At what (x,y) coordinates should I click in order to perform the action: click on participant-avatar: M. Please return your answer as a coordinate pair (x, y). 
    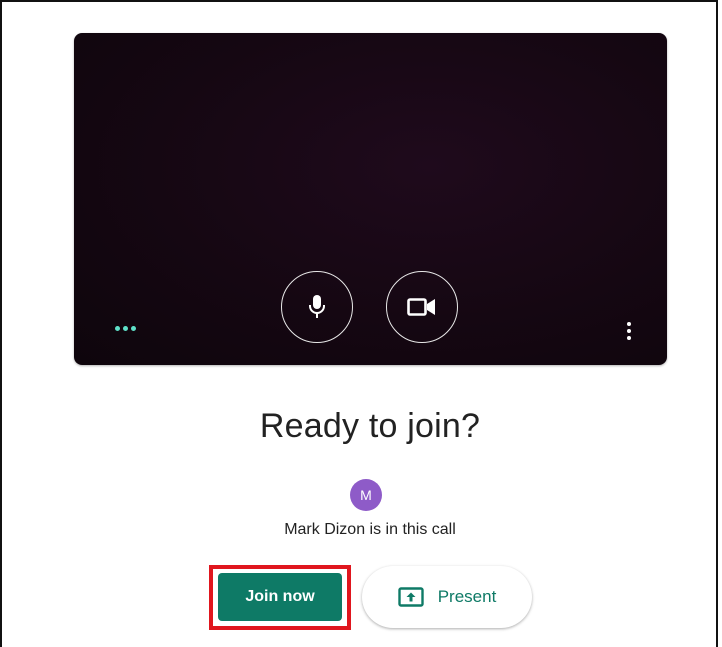
    Looking at the image, I should click on (366, 495).